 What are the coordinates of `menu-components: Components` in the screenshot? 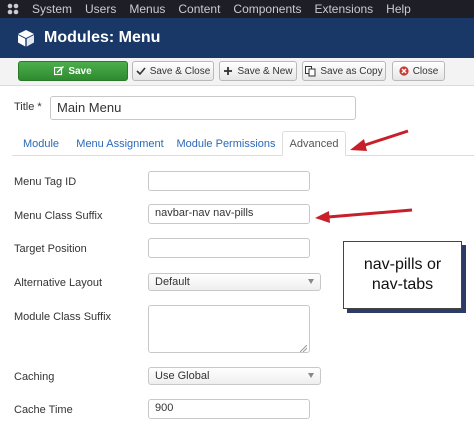 It's located at (267, 9).